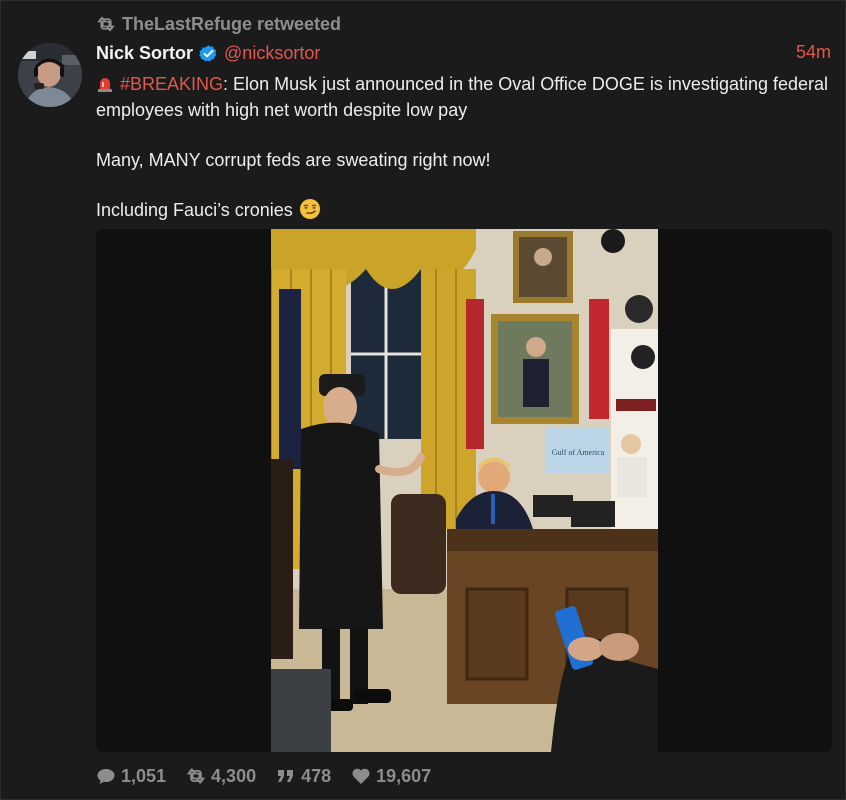 The width and height of the screenshot is (846, 800). What do you see at coordinates (310, 209) in the screenshot?
I see `smirking-face-icon` at bounding box center [310, 209].